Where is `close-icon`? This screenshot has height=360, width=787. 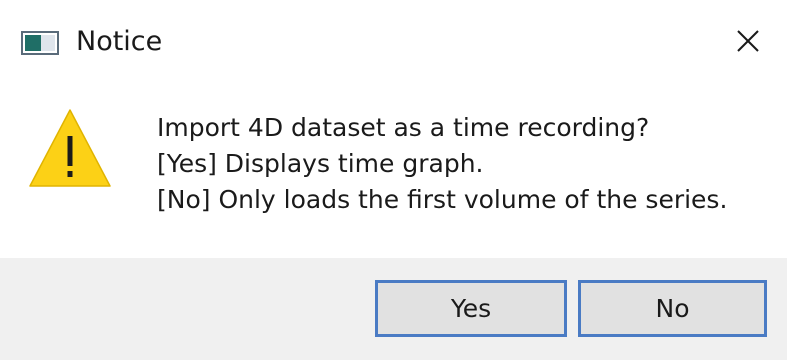
close-icon is located at coordinates (748, 41).